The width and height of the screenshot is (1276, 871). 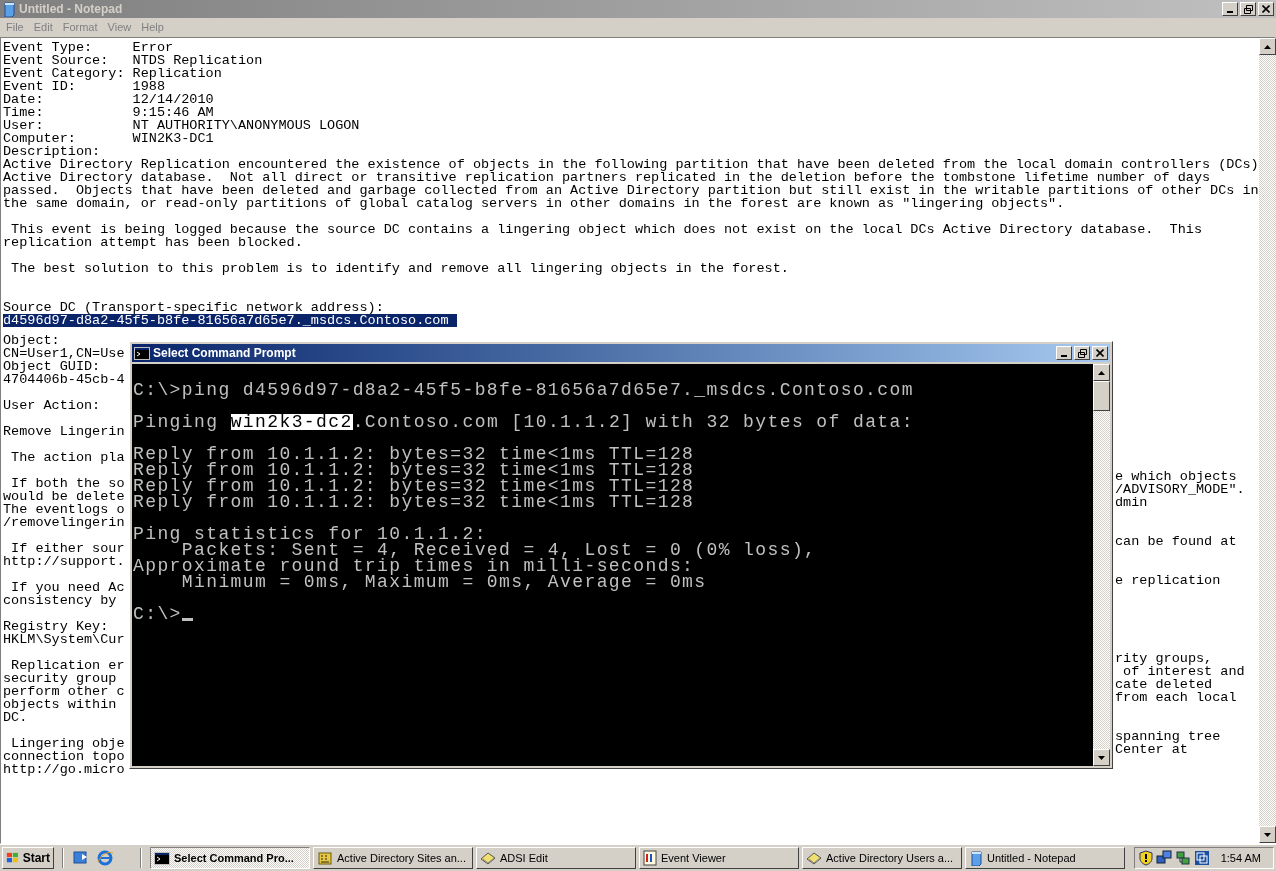 I want to click on text-line: User Action:, so click(x=52, y=405).